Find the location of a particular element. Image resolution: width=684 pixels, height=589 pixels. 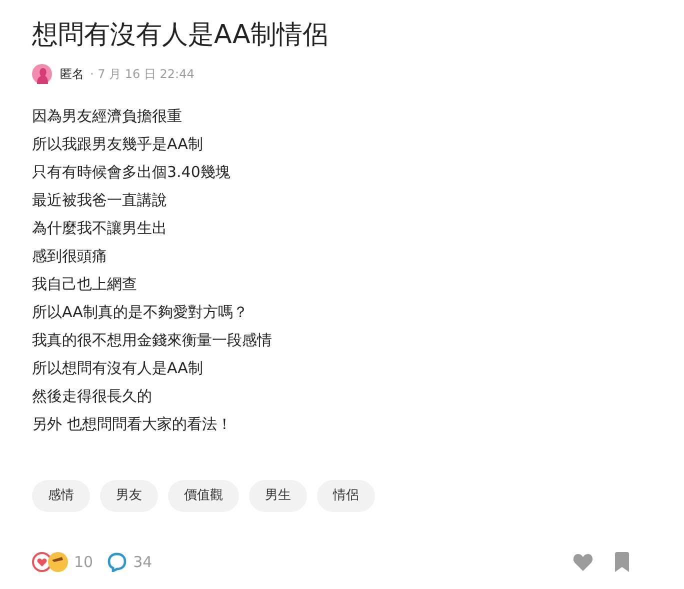

body-text: 感到很頭痛 is located at coordinates (70, 256).